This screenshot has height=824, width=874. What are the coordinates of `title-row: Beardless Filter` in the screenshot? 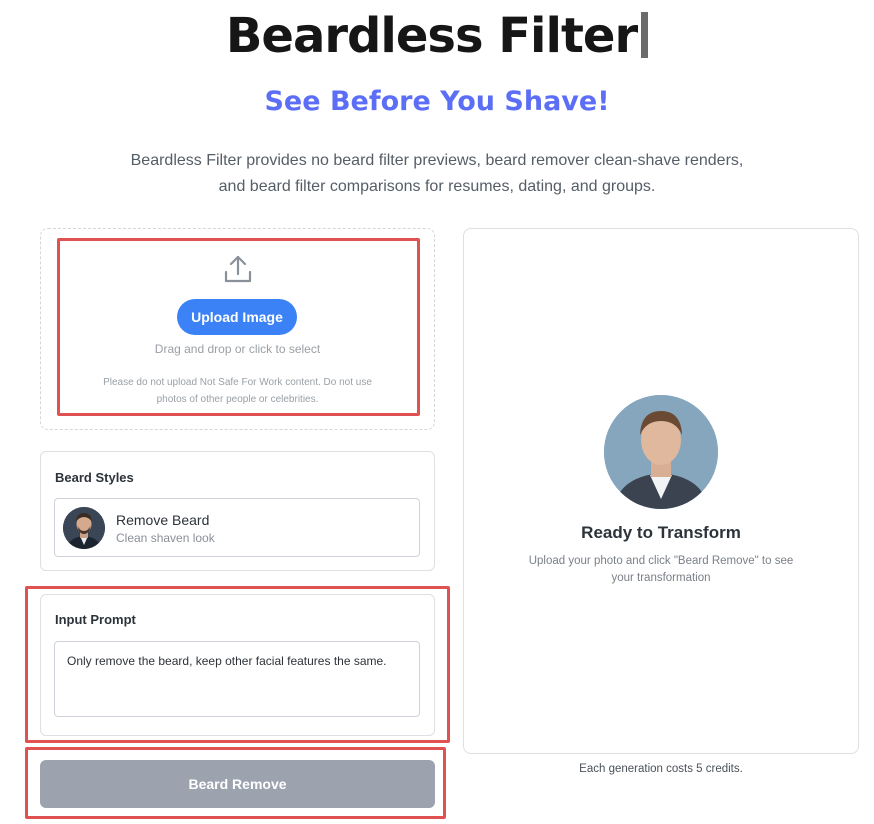 It's located at (437, 36).